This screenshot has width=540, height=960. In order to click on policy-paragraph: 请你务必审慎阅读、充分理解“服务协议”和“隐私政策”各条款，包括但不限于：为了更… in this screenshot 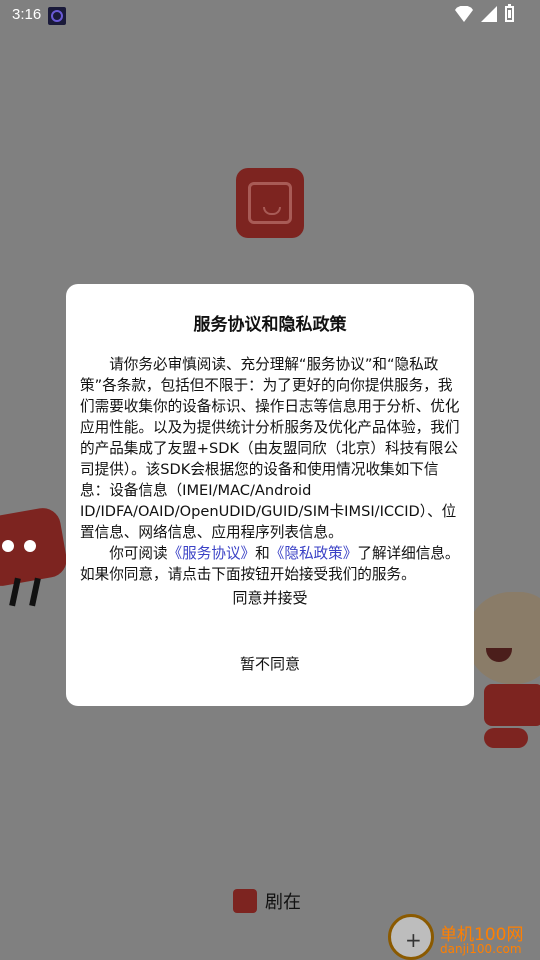, I will do `click(270, 448)`.